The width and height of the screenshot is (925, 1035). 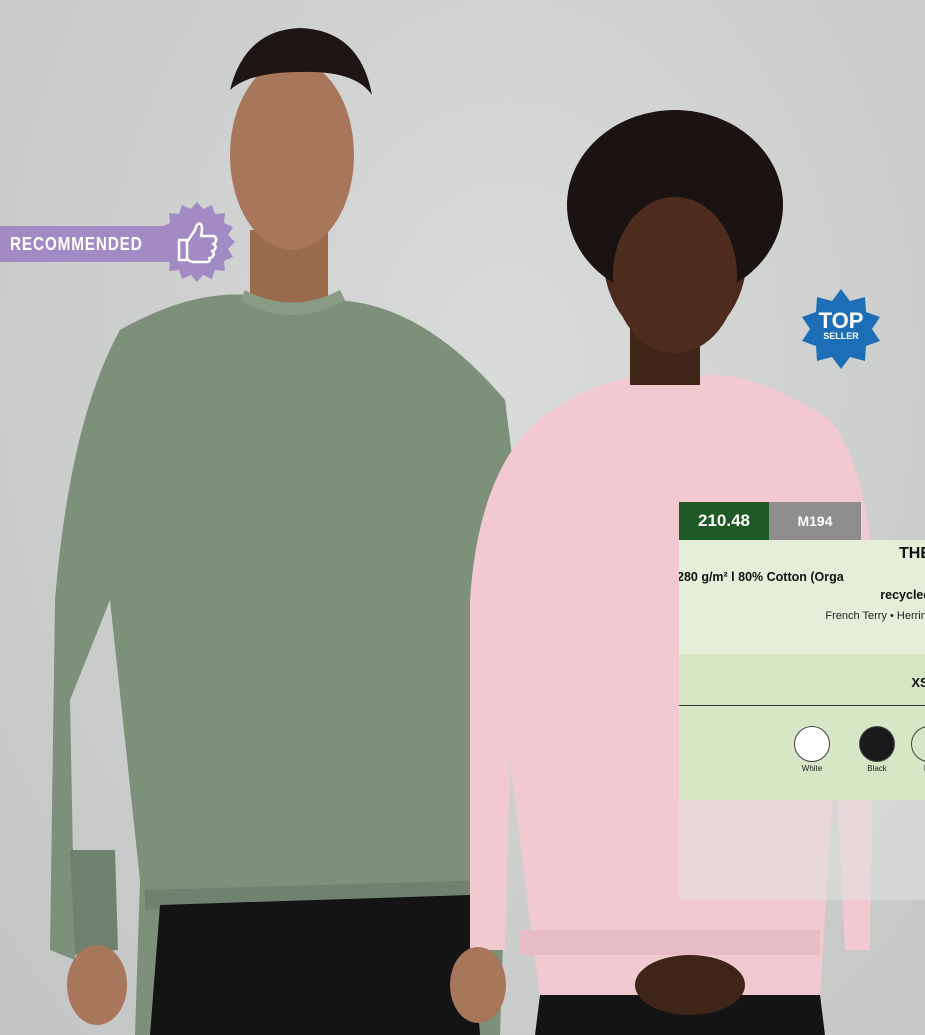 What do you see at coordinates (875, 616) in the screenshot?
I see `features-line: French Terry • Herring` at bounding box center [875, 616].